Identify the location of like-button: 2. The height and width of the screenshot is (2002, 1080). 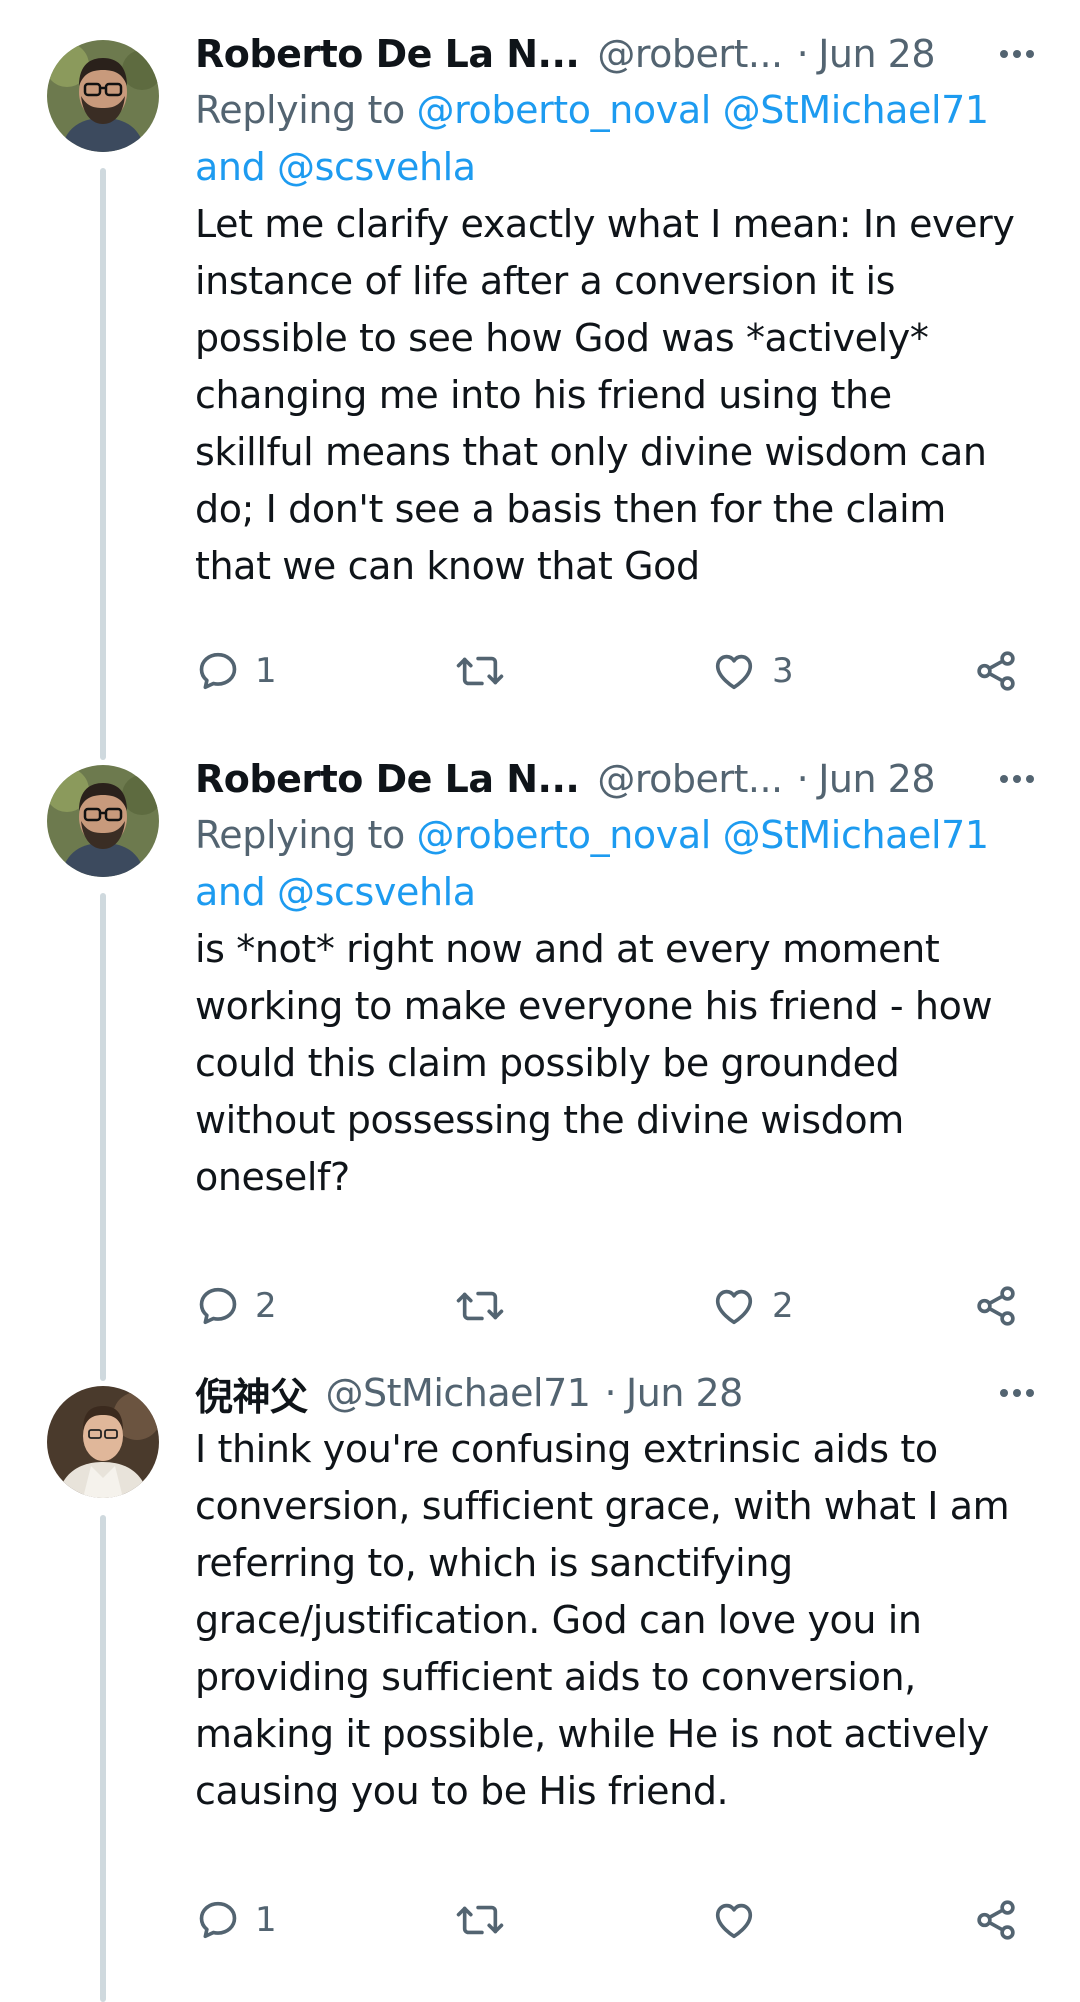
(752, 1306).